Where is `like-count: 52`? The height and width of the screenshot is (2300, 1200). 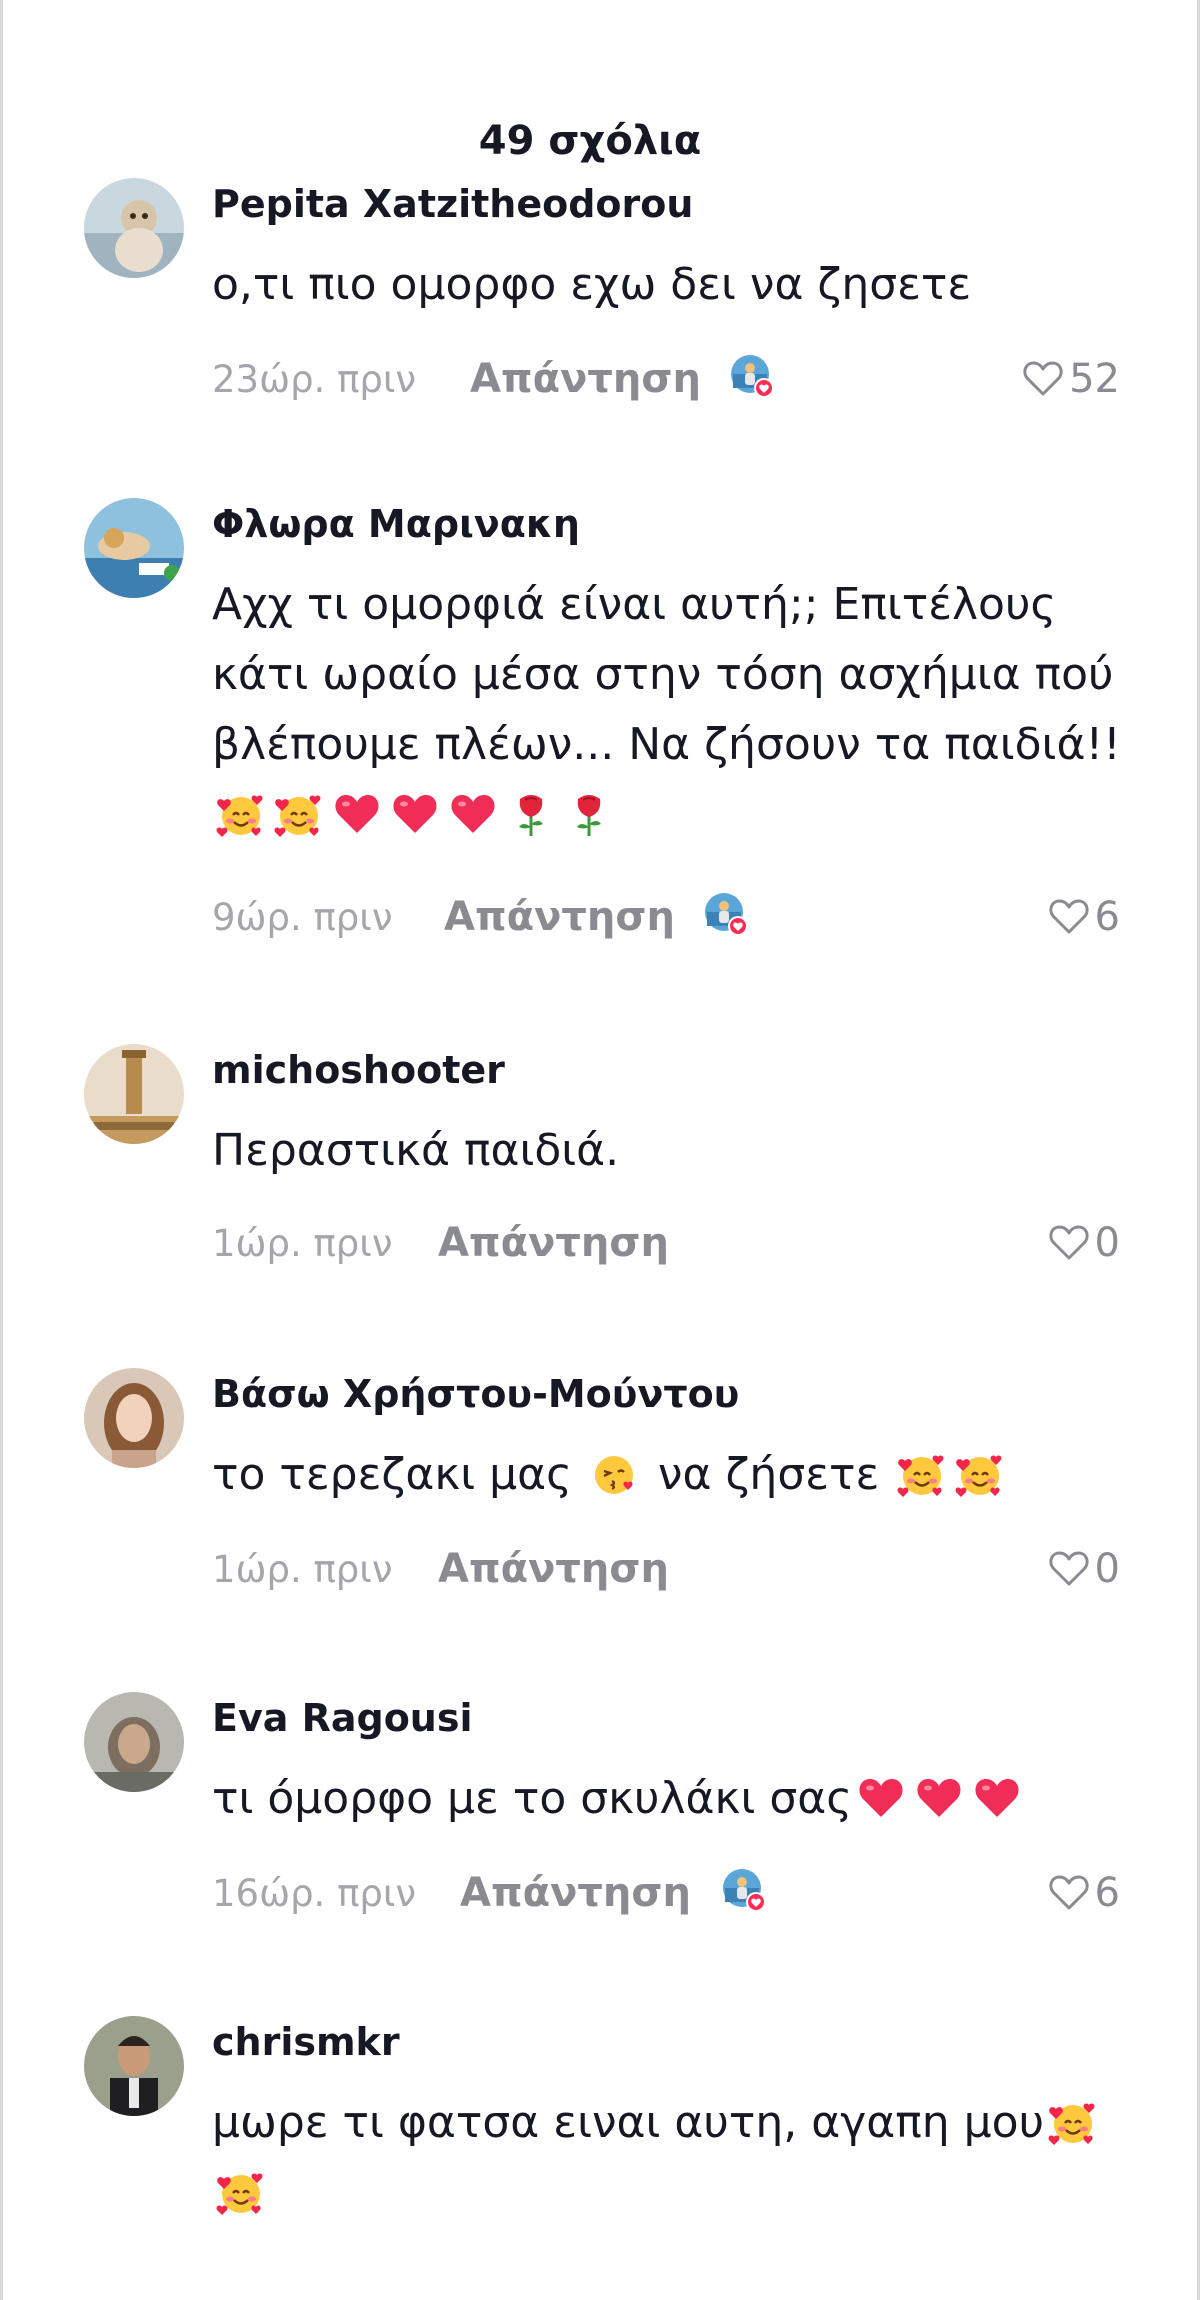 like-count: 52 is located at coordinates (1094, 379).